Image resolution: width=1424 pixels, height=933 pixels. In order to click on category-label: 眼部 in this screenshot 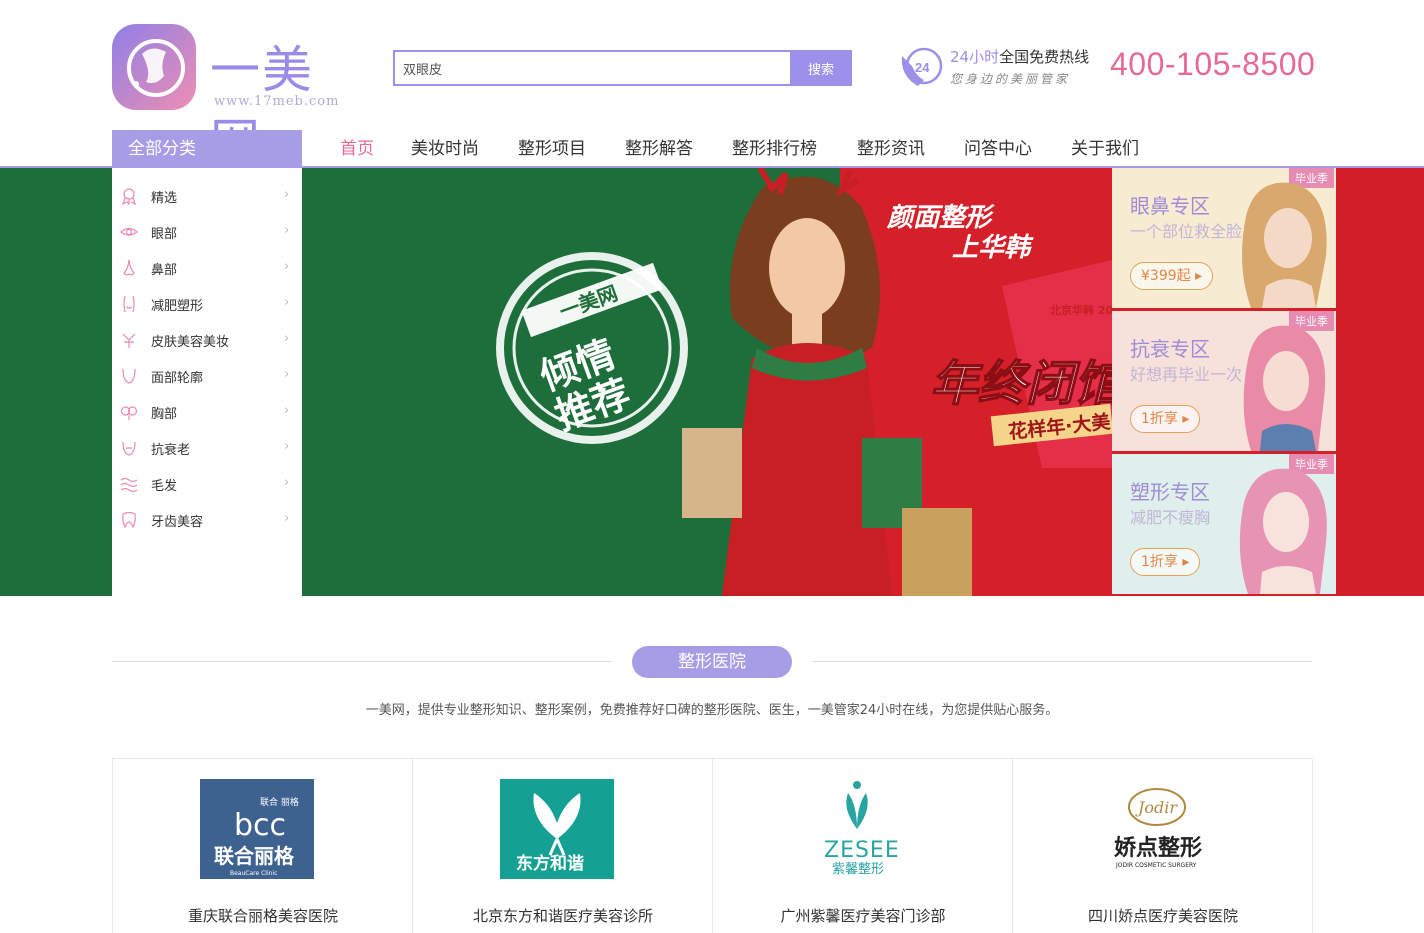, I will do `click(164, 234)`.